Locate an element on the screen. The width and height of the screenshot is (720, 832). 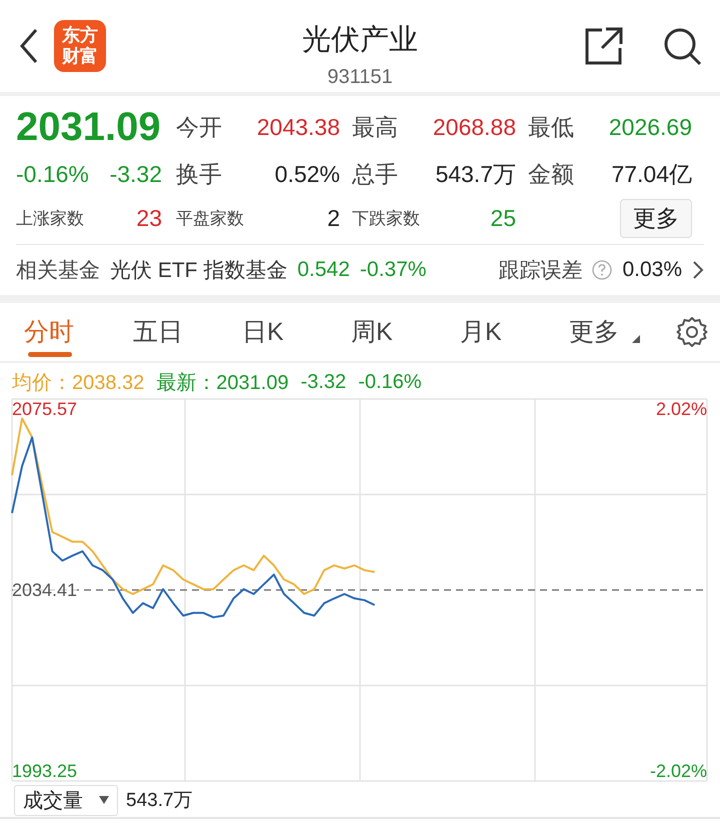
axis-label: 1993.25 is located at coordinates (45, 771).